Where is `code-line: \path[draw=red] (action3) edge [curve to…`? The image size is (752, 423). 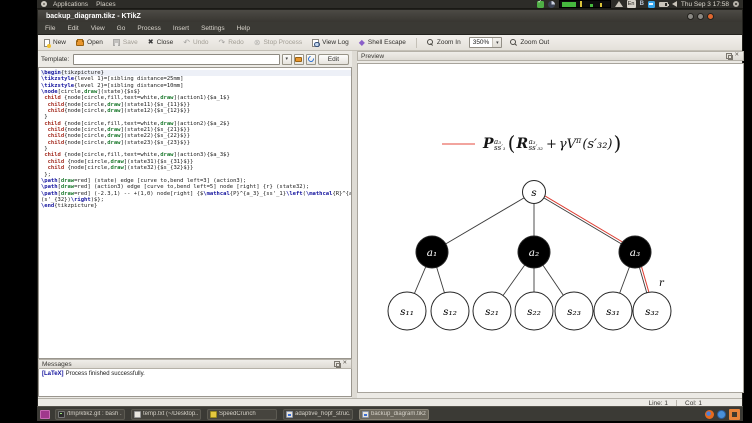
code-line: \path[draw=red] (action3) edge [curve to… is located at coordinates (175, 187).